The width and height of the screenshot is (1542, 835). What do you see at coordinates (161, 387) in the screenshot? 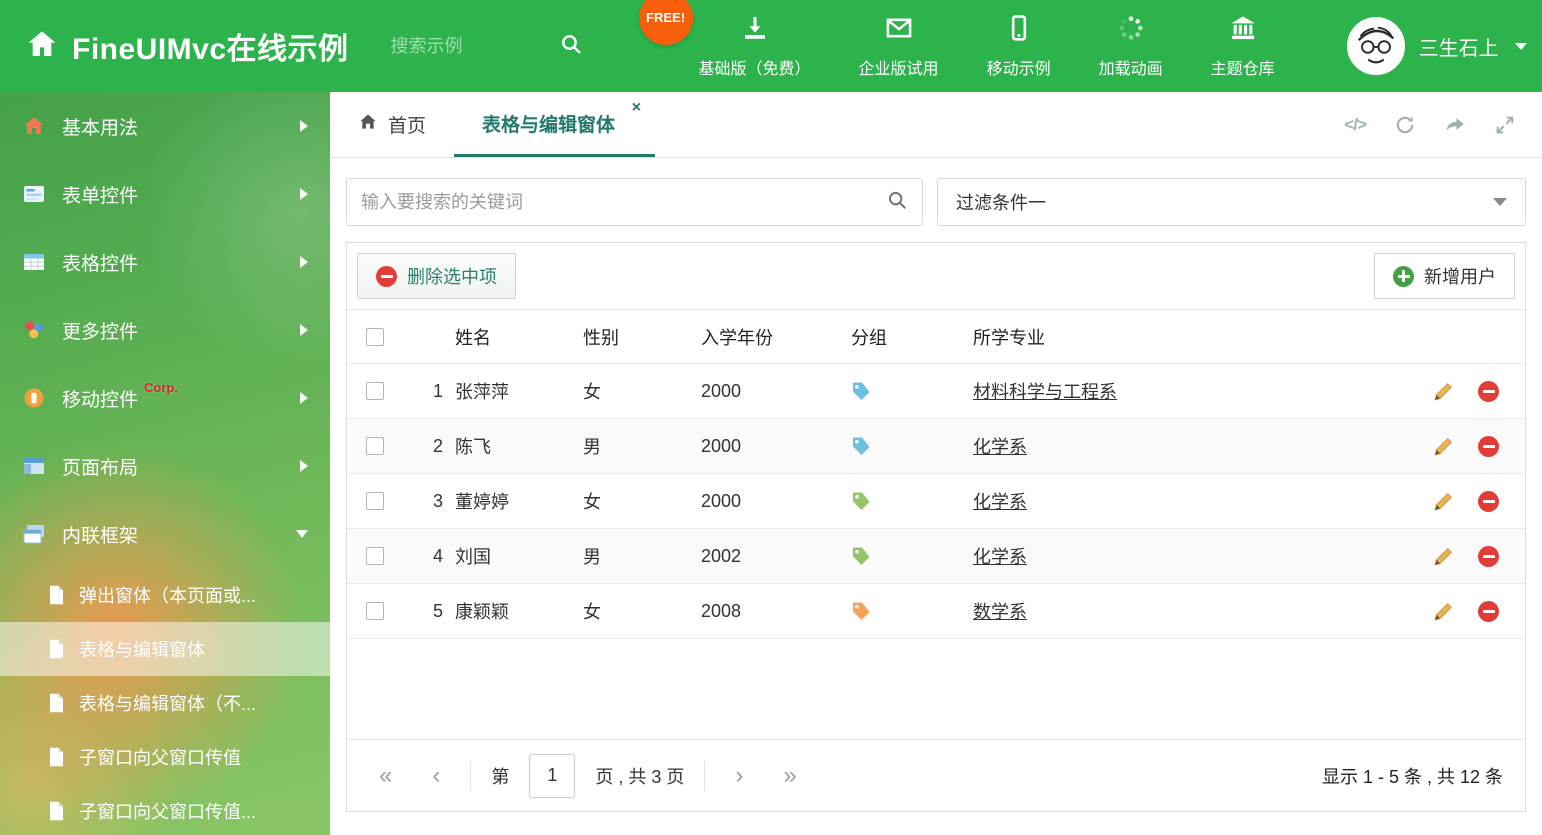
I see `corp-badge: Corp.` at bounding box center [161, 387].